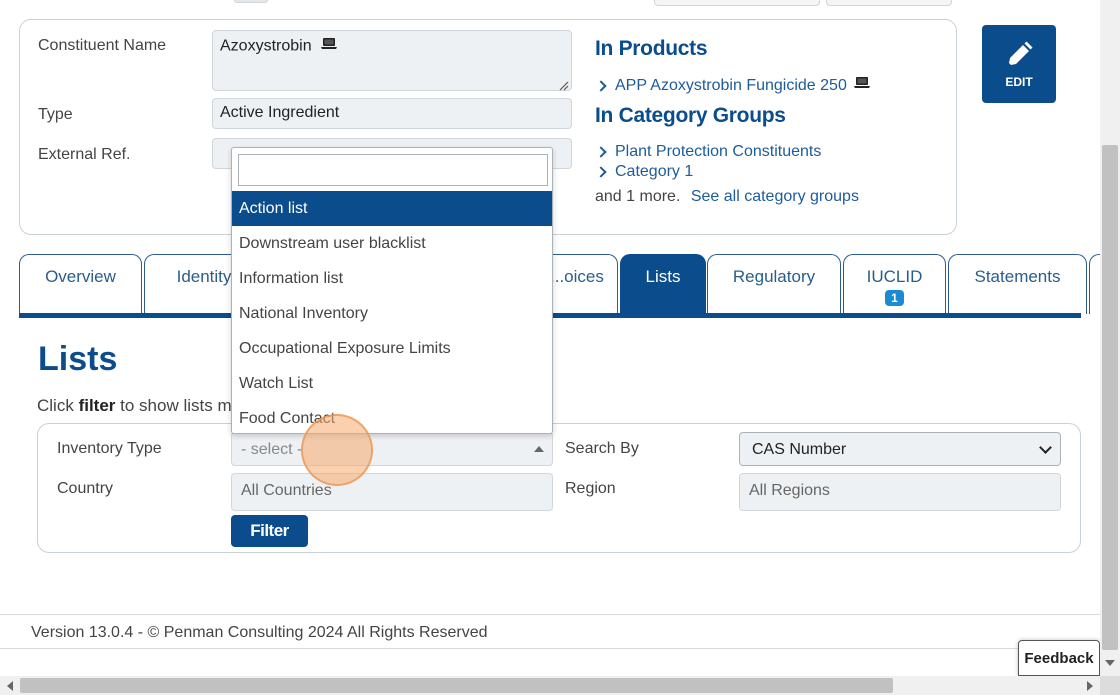 The height and width of the screenshot is (695, 1120). I want to click on tab-lists: Lists, so click(663, 284).